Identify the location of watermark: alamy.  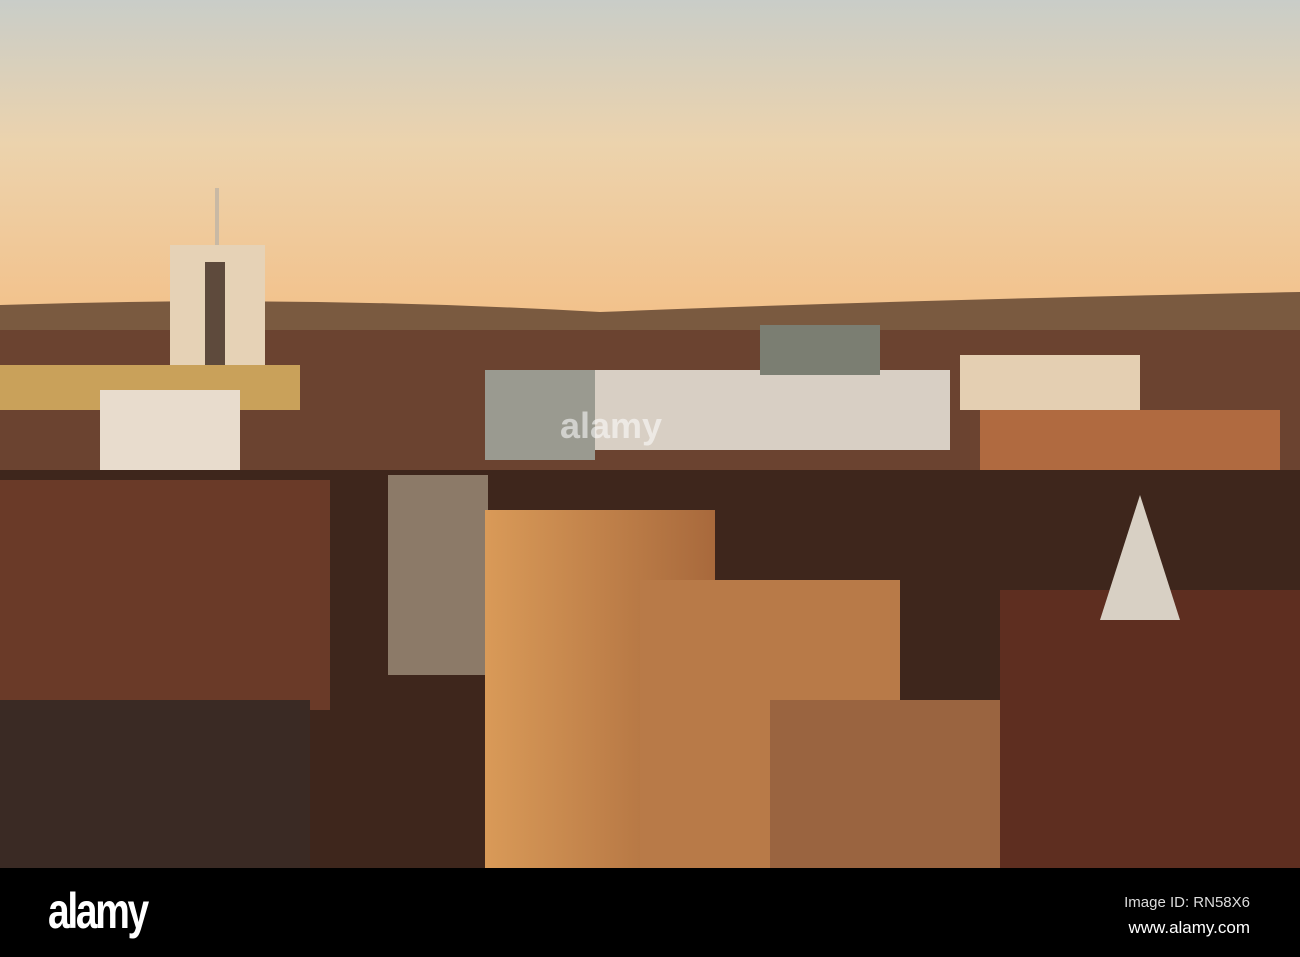
(611, 425).